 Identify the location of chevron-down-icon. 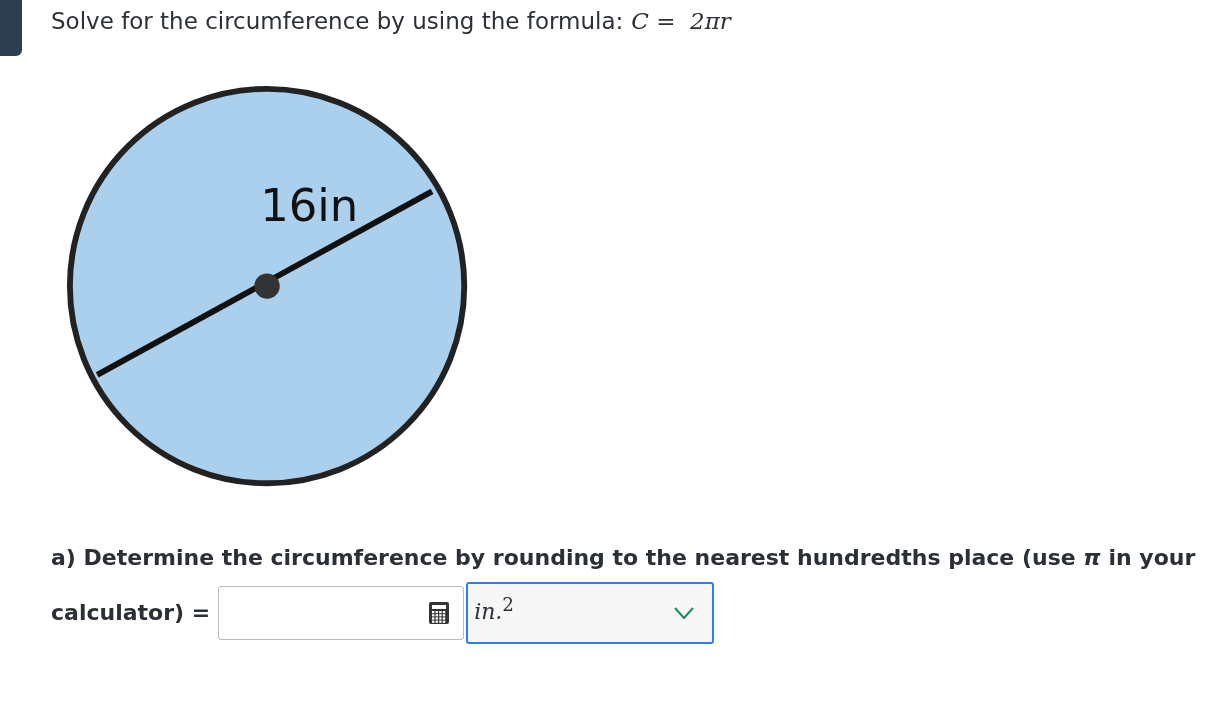
(684, 613).